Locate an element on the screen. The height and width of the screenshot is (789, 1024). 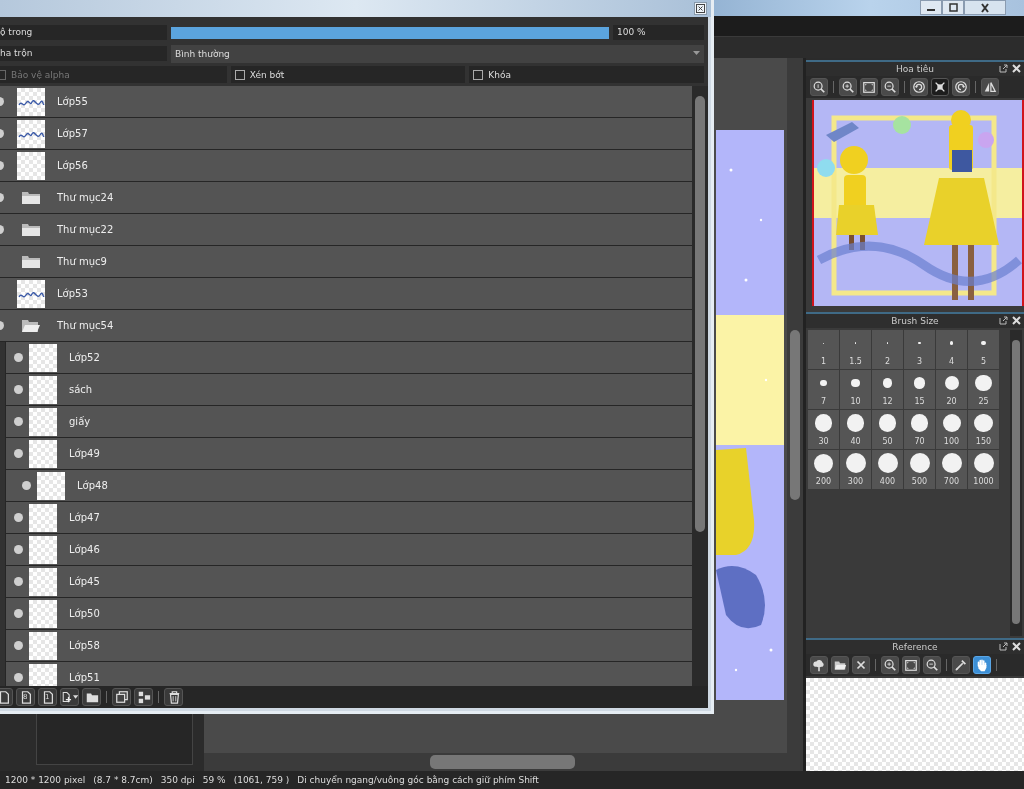
layer-row: Thư mục9 is located at coordinates (346, 262).